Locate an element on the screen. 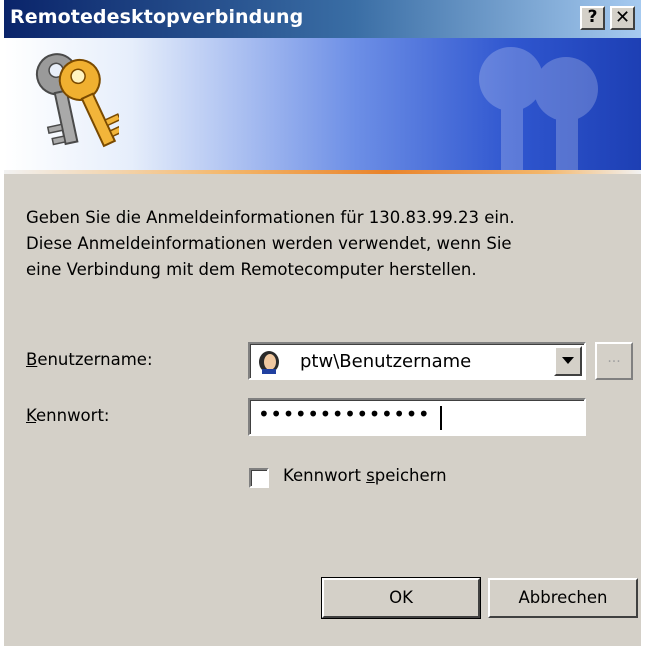 The image size is (651, 646). text-caret is located at coordinates (441, 418).